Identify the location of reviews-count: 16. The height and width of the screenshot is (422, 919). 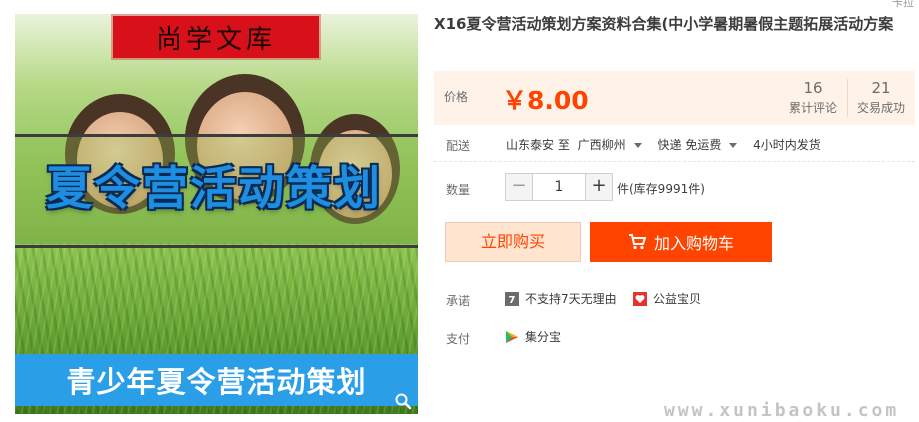
(813, 88).